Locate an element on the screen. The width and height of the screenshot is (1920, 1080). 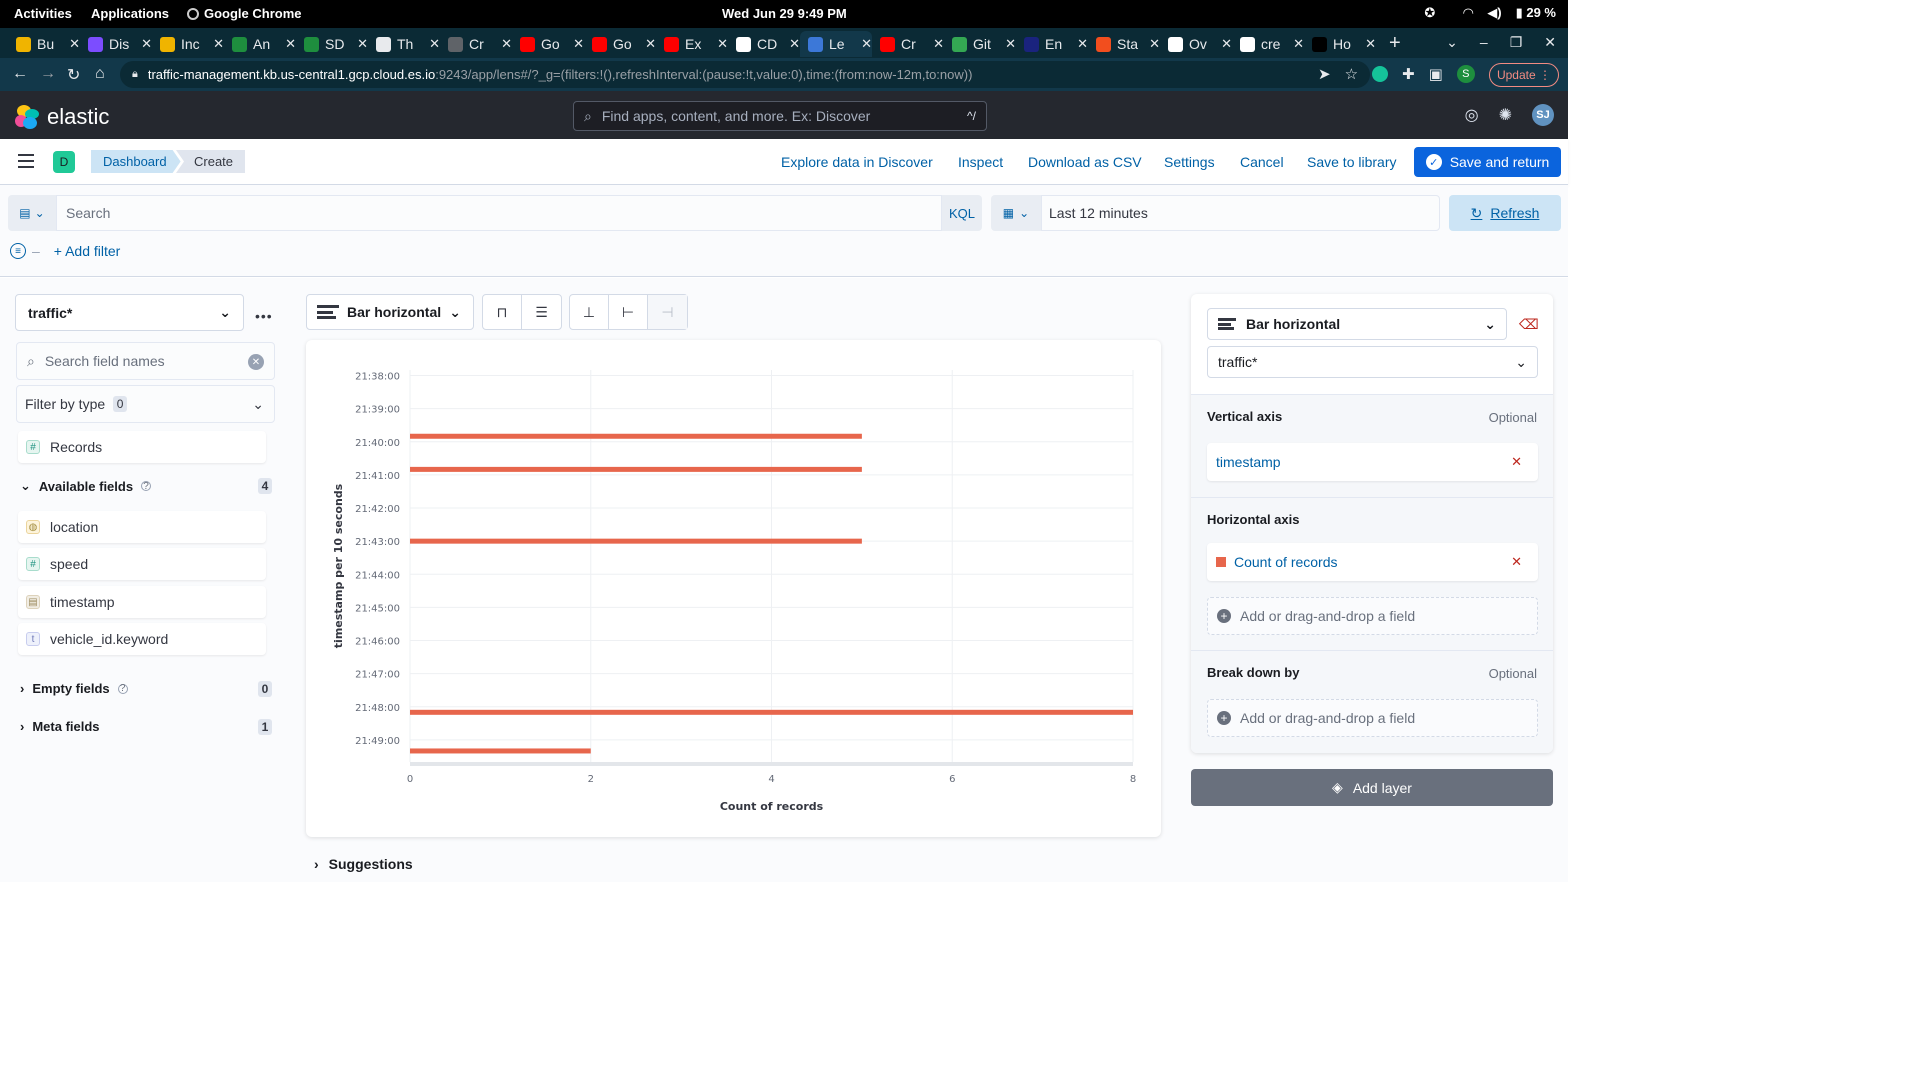
browser-tab: CD ✕ is located at coordinates (764, 44).